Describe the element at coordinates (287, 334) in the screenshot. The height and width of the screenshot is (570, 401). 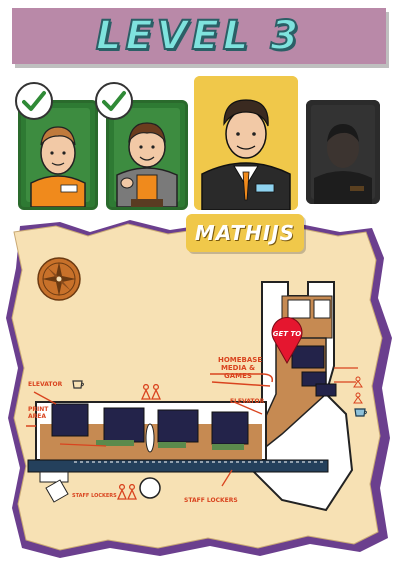
I see `destination-pin-label: GET TO` at that location.